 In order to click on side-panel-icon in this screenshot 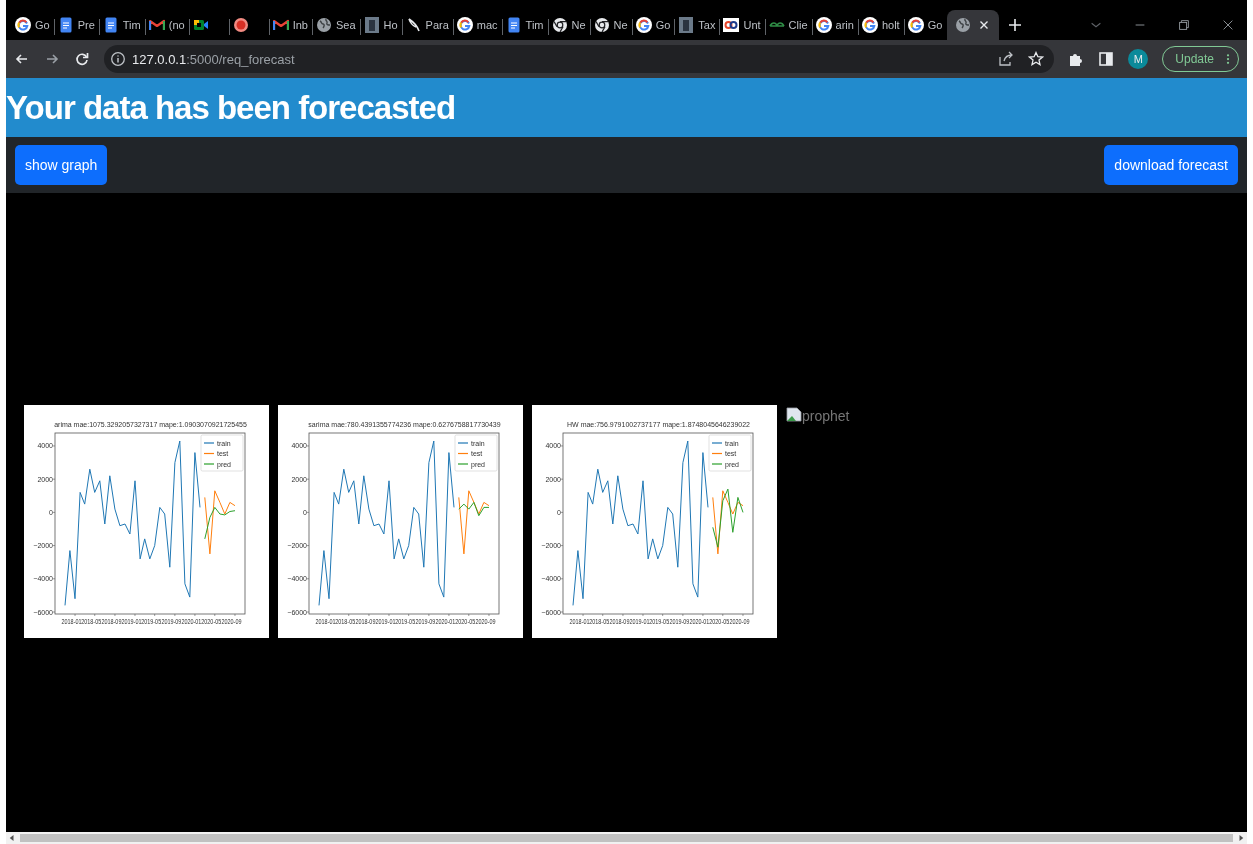, I will do `click(1106, 59)`.